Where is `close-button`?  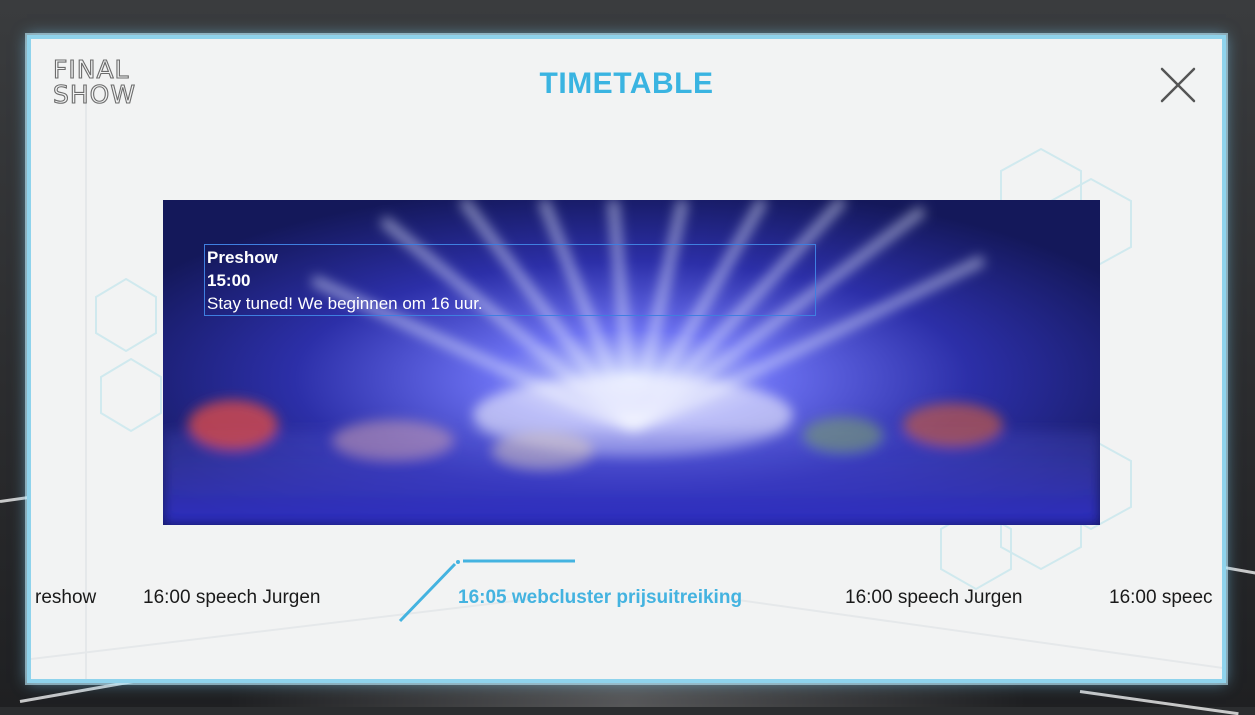 close-button is located at coordinates (1178, 85).